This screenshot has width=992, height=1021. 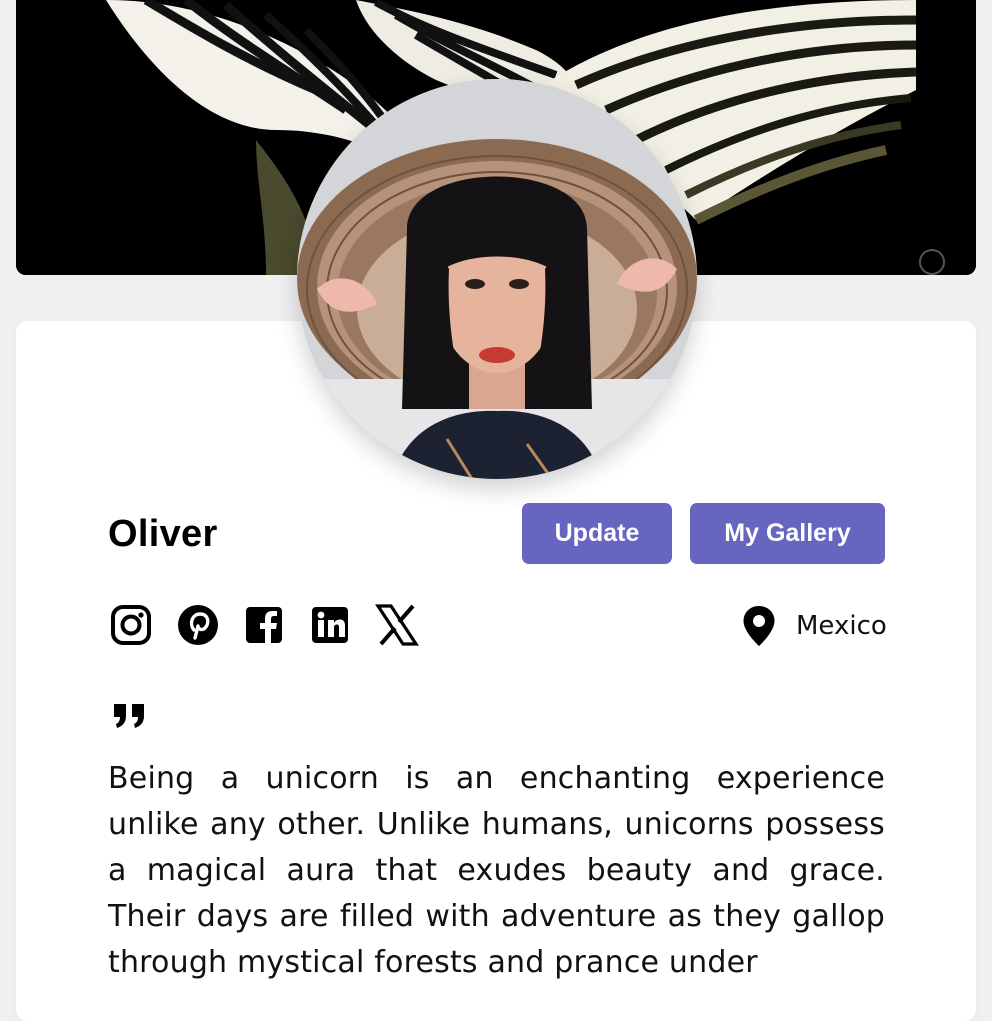 I want to click on facebook-icon, so click(x=264, y=625).